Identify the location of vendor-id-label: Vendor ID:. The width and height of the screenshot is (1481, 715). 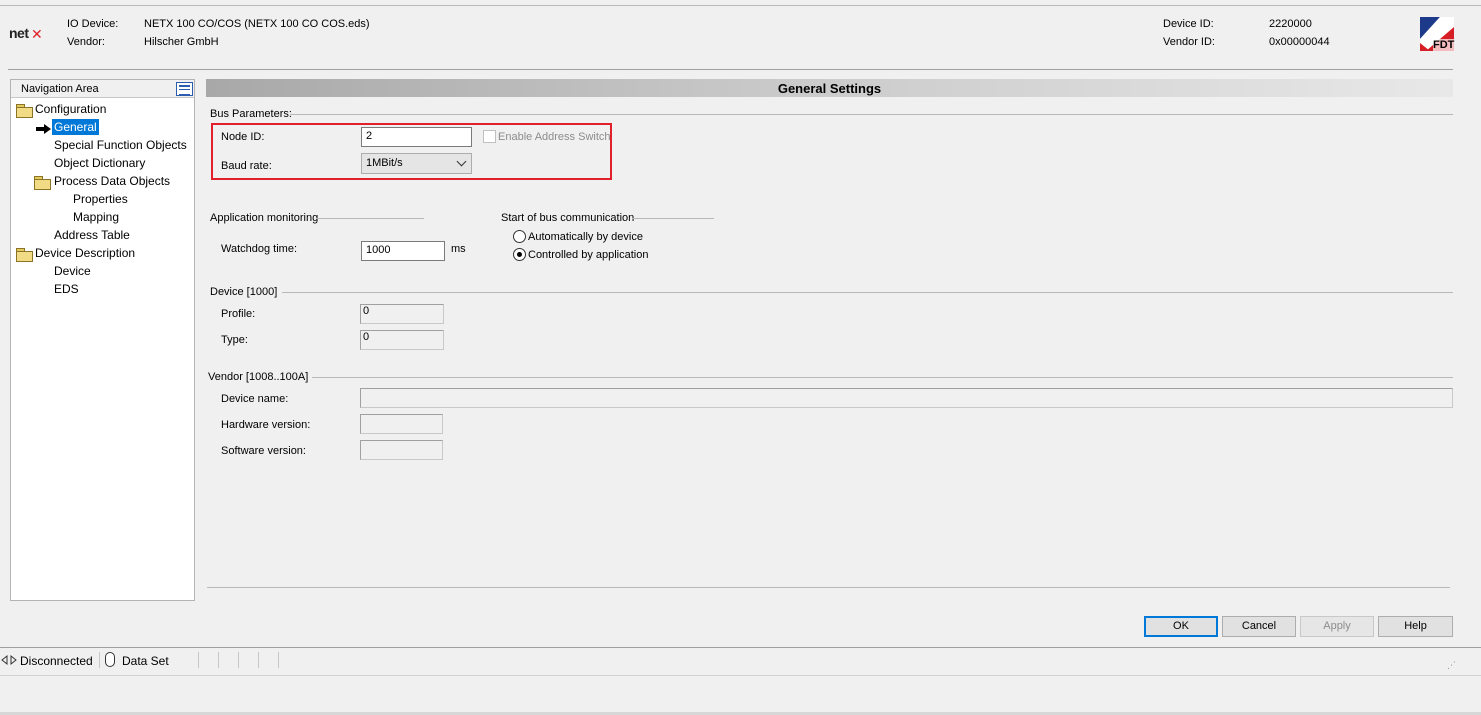
(1189, 42).